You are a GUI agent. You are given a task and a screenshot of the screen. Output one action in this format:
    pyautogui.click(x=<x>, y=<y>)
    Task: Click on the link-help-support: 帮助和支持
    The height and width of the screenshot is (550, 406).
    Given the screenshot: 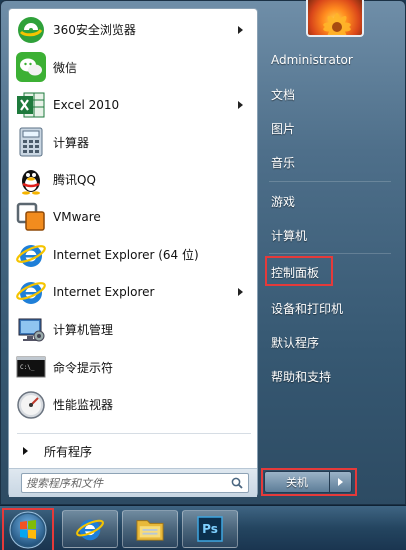 What is the action you would take?
    pyautogui.click(x=331, y=376)
    